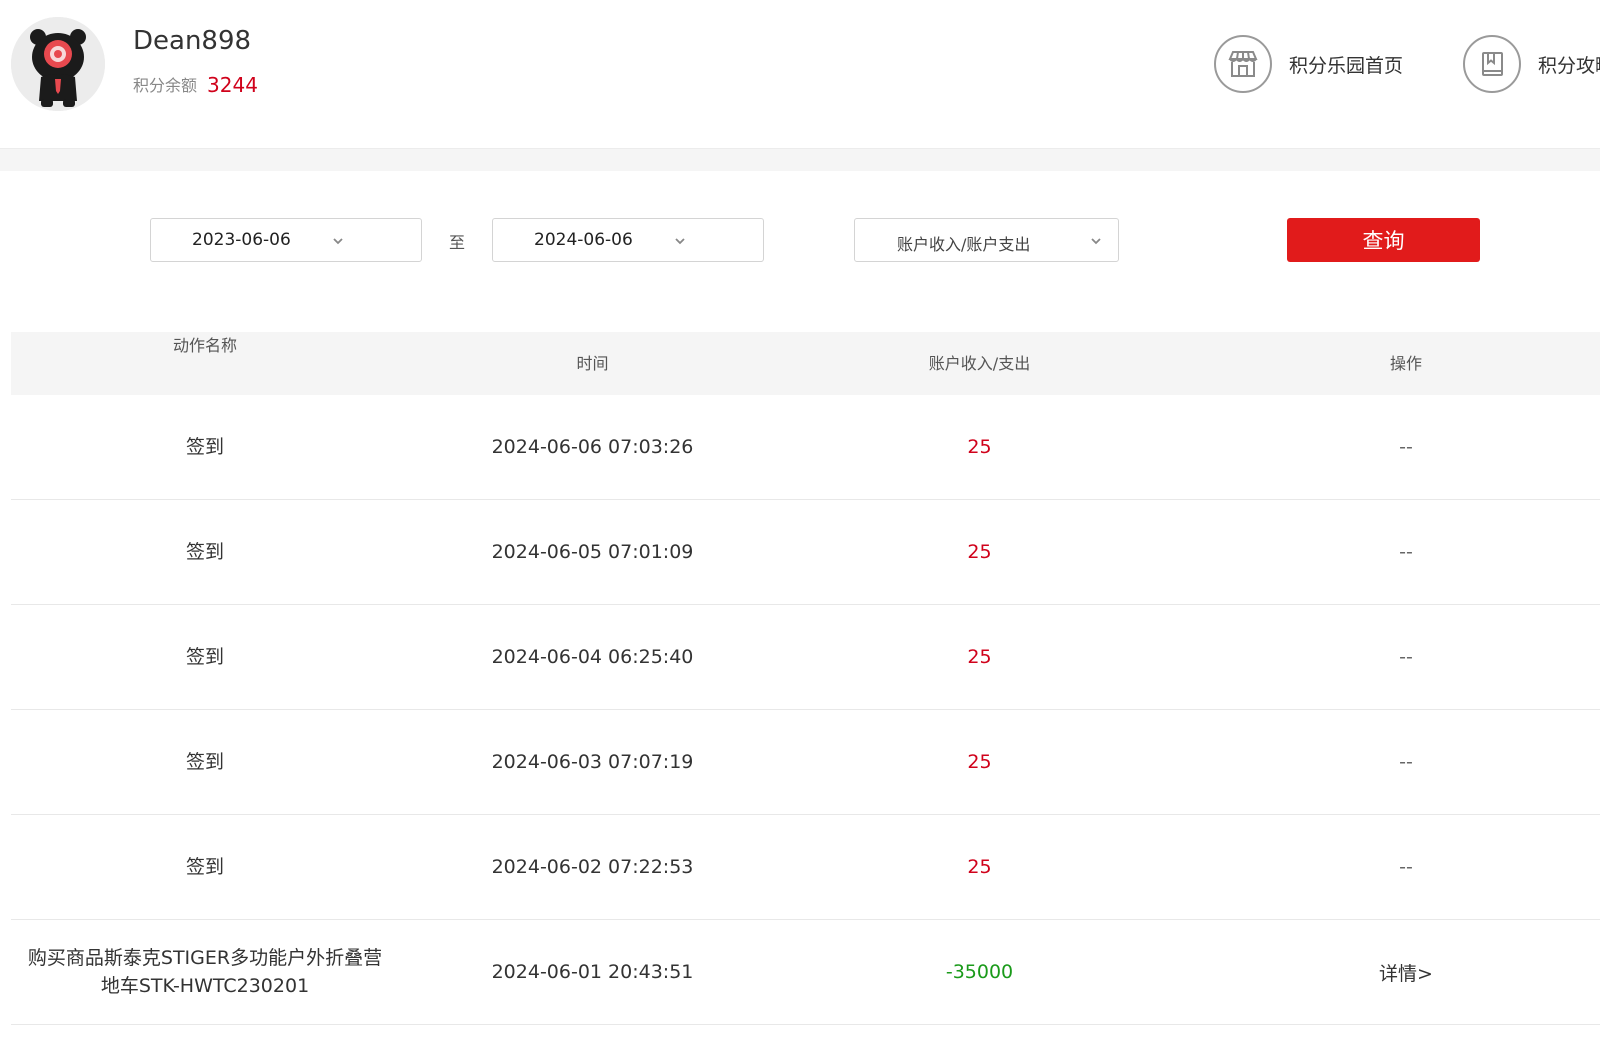 The image size is (1600, 1046). I want to click on end-date-value: 2024-06-06, so click(583, 240).